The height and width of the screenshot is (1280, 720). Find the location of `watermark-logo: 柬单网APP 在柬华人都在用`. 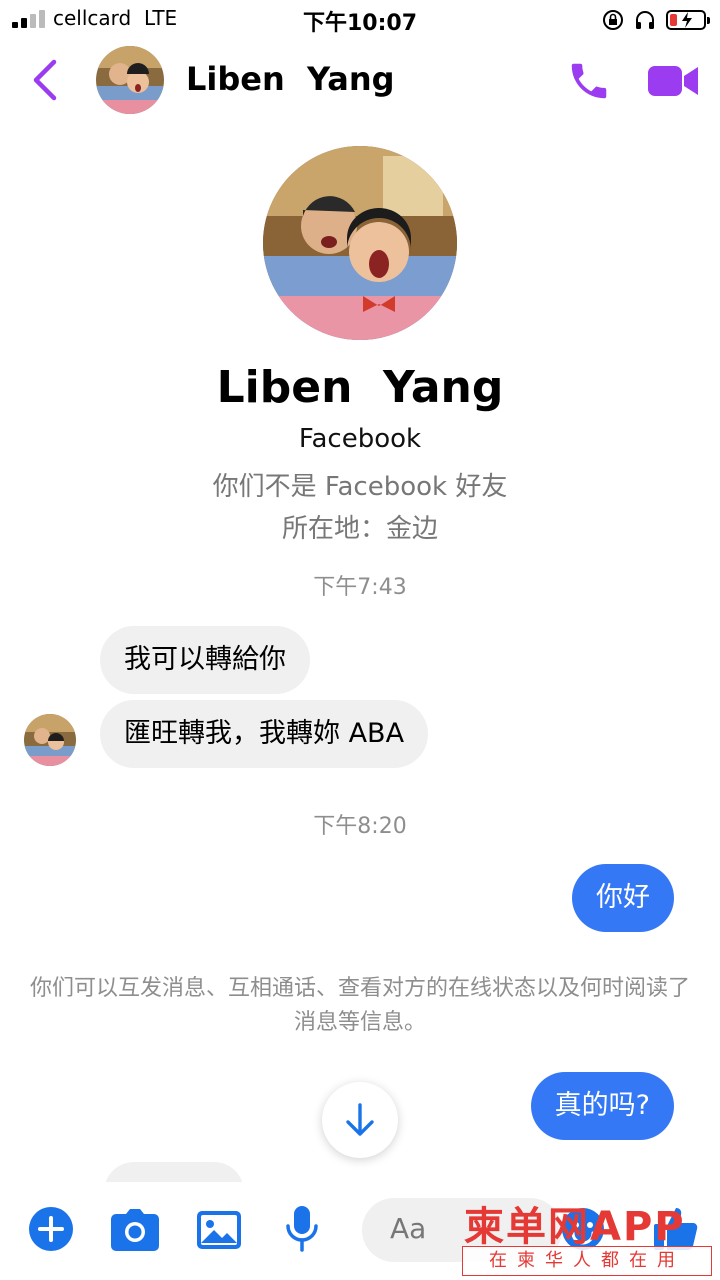

watermark-logo: 柬单网APP 在柬华人都在用 is located at coordinates (588, 1235).